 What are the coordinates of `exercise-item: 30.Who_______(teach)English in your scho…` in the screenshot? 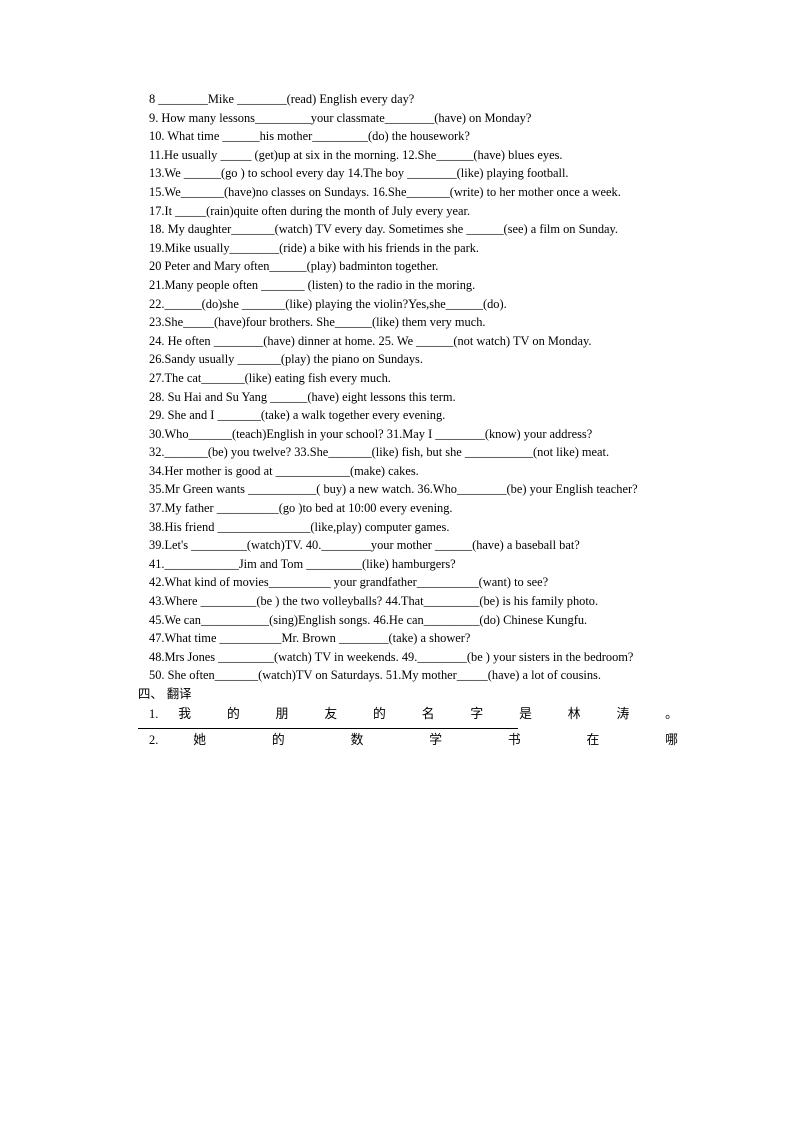 It's located at (371, 433).